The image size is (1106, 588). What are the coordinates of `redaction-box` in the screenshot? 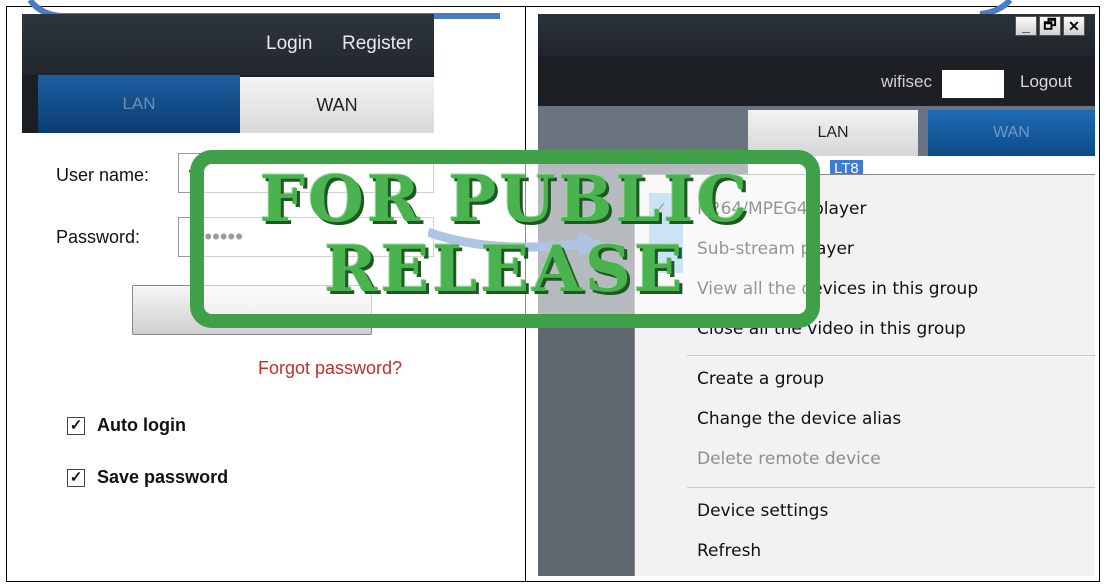 It's located at (973, 84).